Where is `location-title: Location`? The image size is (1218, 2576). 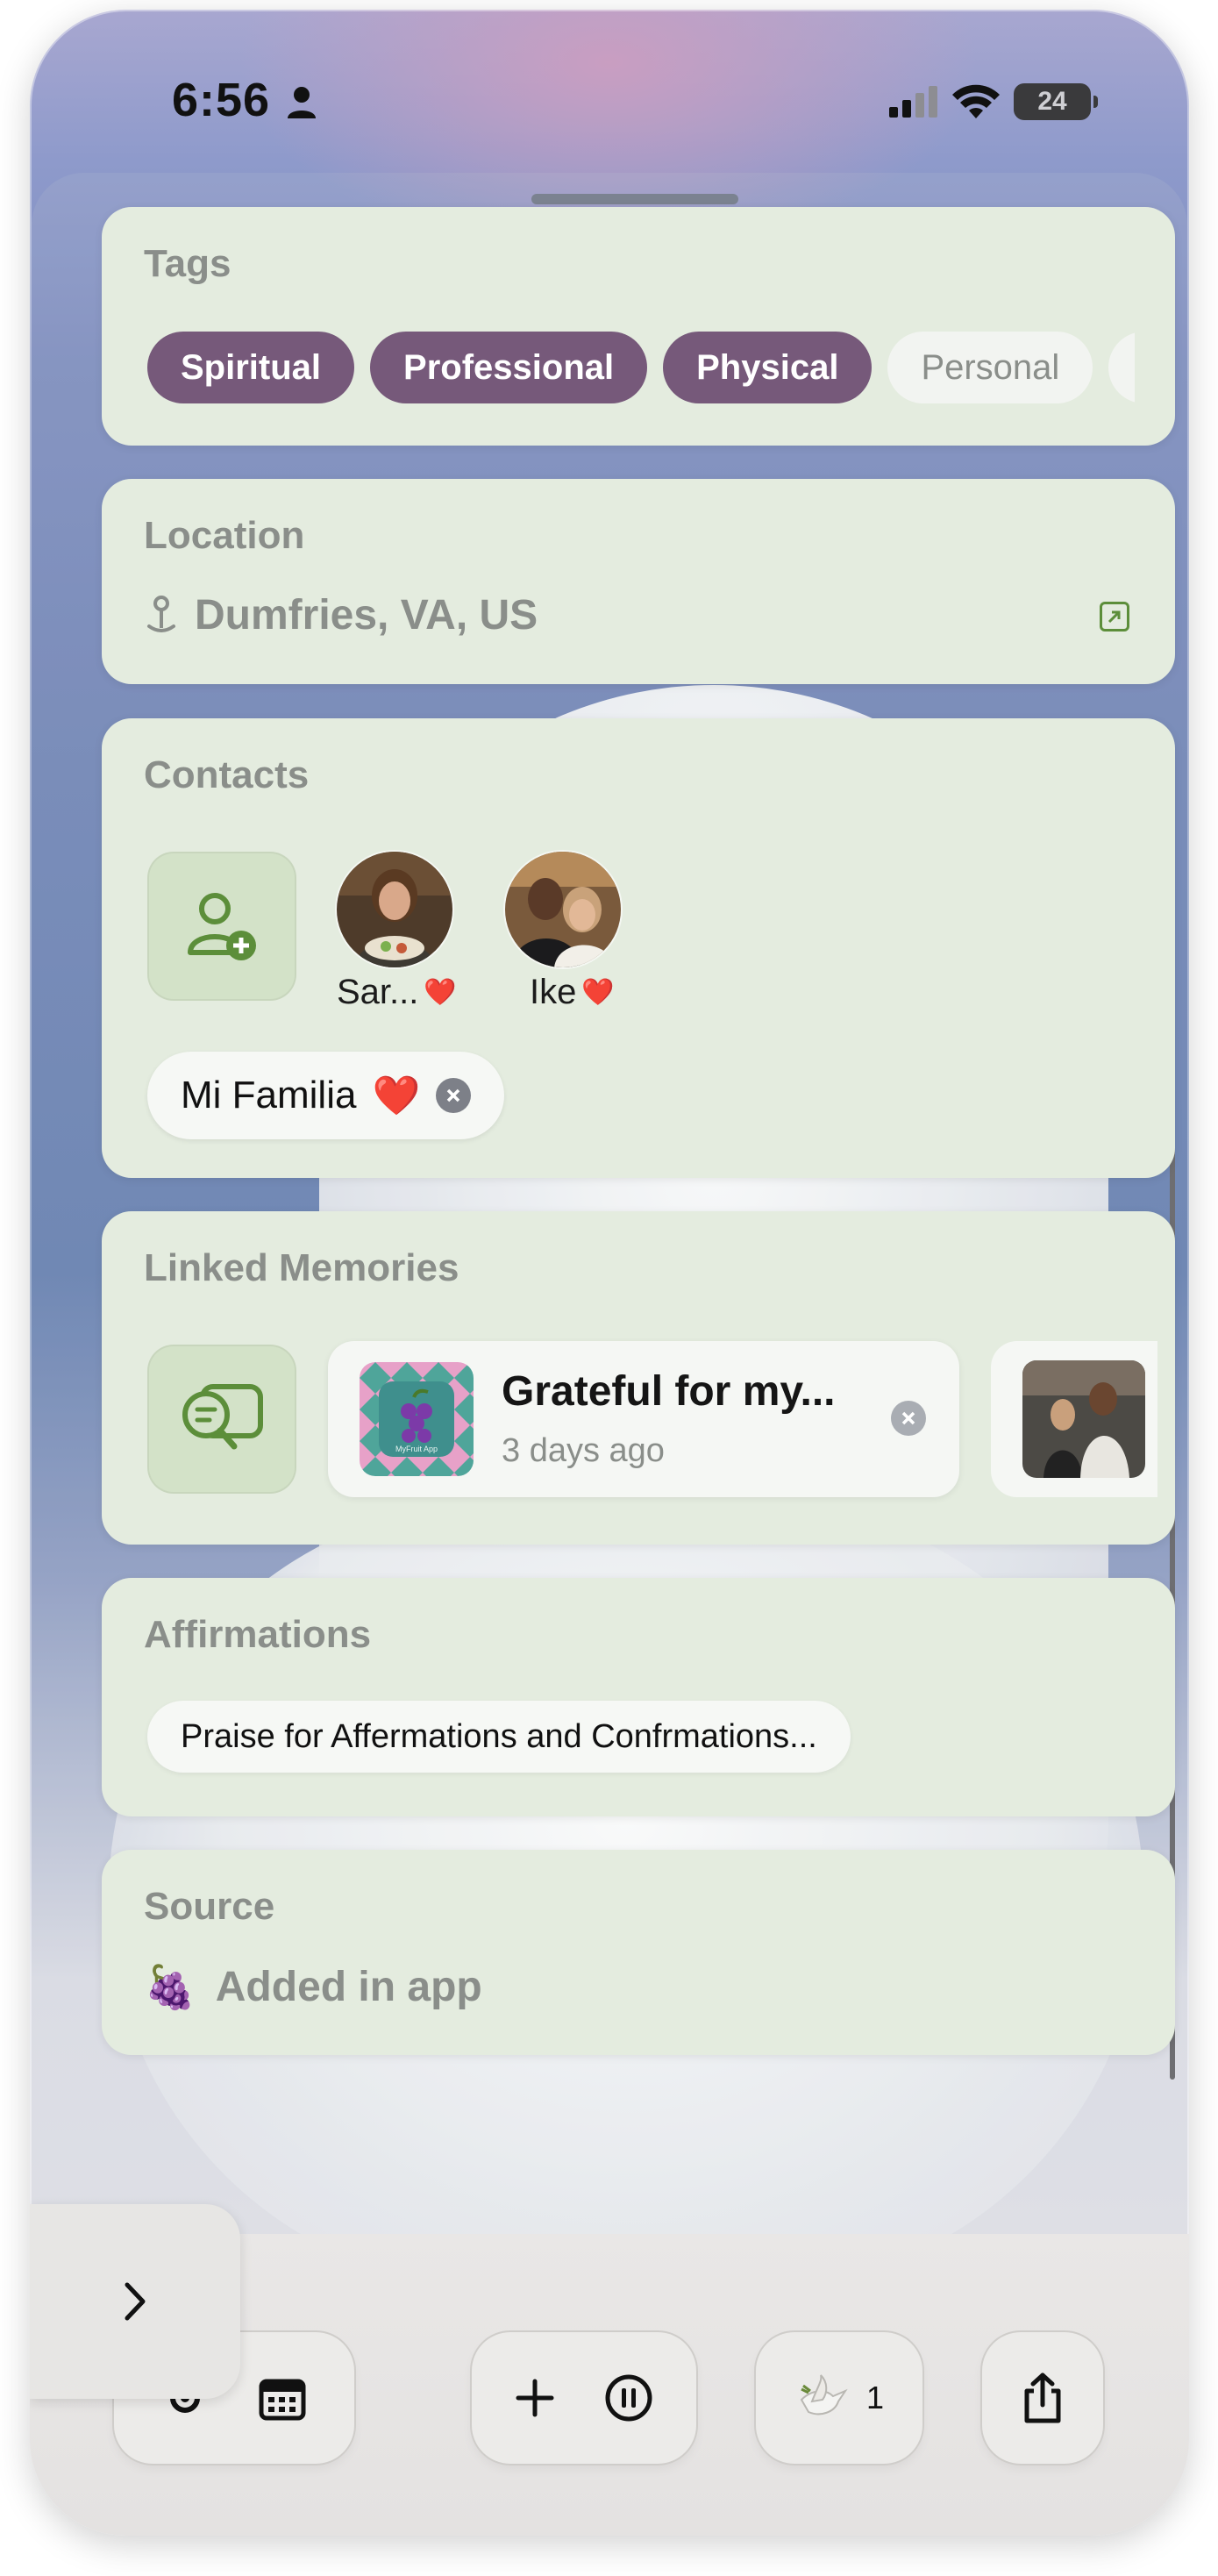
location-title: Location is located at coordinates (225, 535).